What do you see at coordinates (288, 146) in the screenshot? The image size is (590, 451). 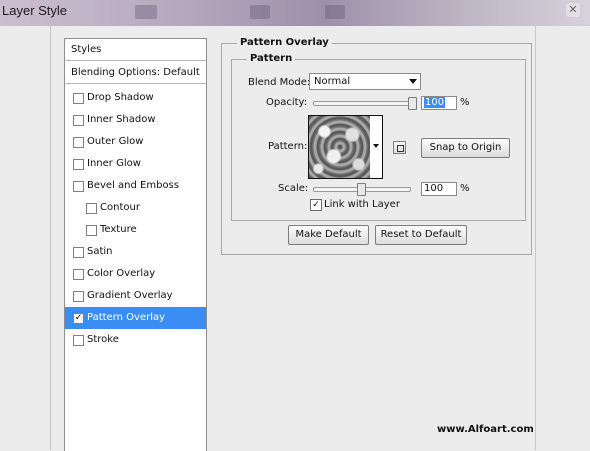 I see `pattern-label: Pattern:` at bounding box center [288, 146].